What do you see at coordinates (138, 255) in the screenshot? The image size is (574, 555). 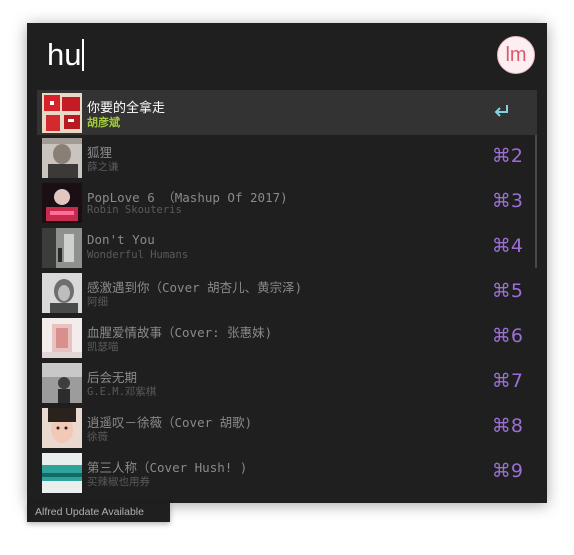 I see `result-subtitle: Wonderful Humans` at bounding box center [138, 255].